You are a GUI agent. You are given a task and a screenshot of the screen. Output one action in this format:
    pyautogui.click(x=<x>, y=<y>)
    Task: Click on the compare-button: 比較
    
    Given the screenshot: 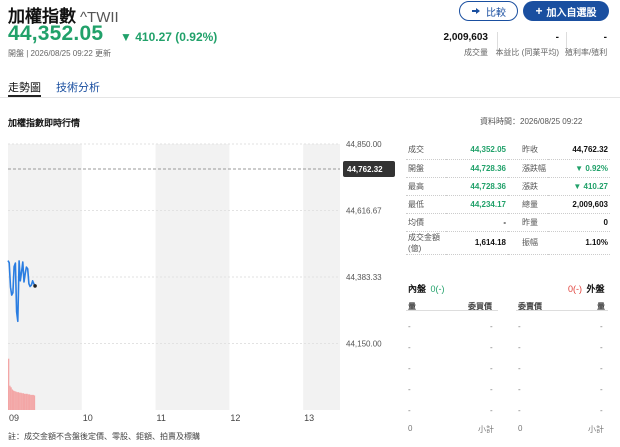 What is the action you would take?
    pyautogui.click(x=488, y=11)
    